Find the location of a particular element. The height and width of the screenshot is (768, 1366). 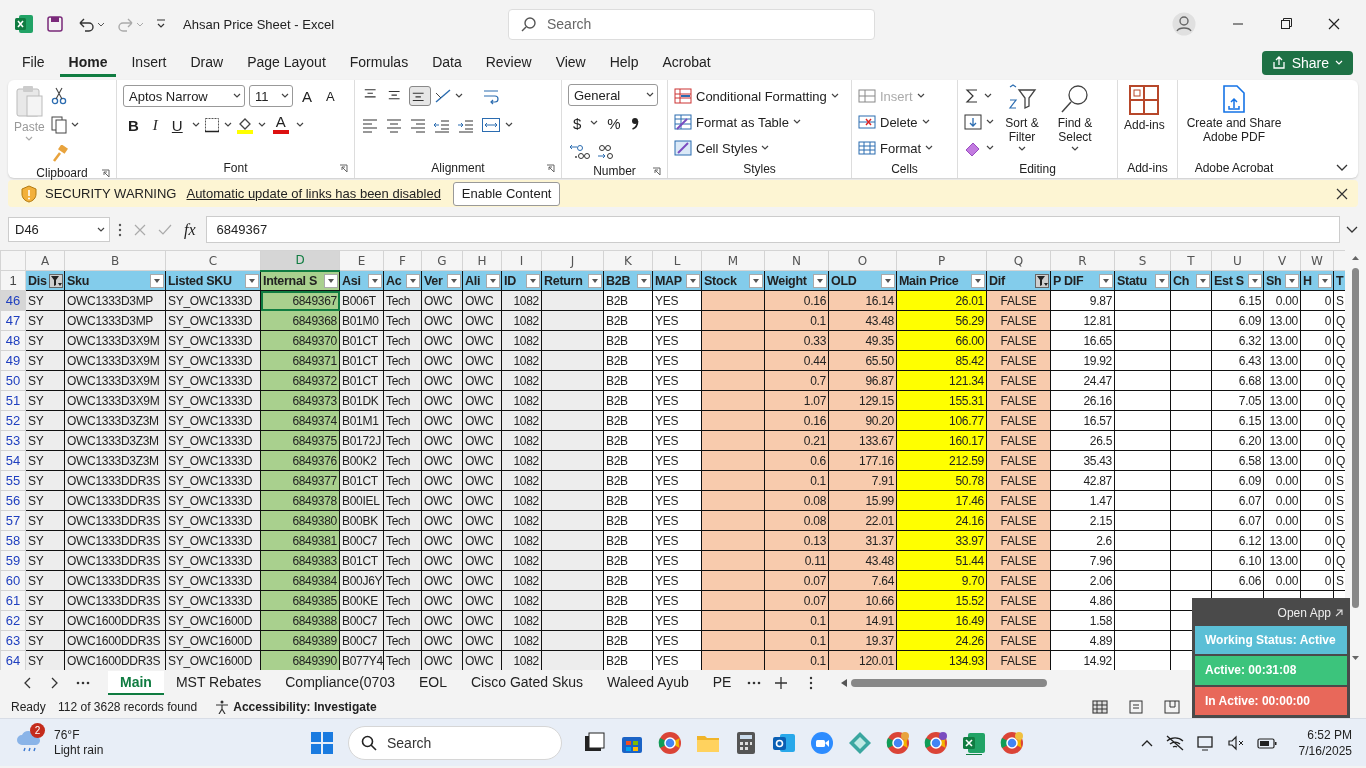

column-letter: U is located at coordinates (1237, 260).